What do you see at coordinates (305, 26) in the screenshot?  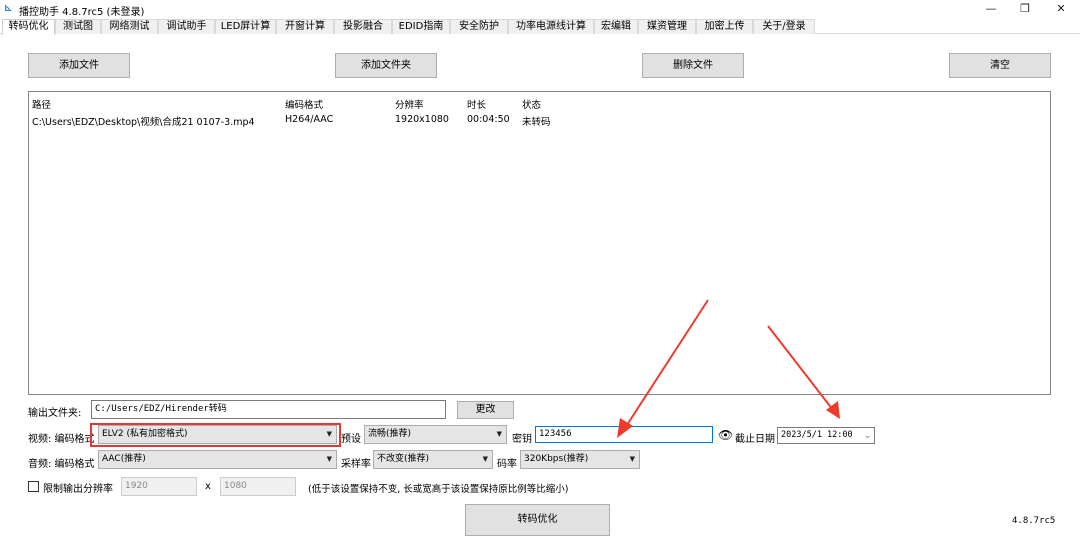 I see `tab-window-calc: 开窗计算` at bounding box center [305, 26].